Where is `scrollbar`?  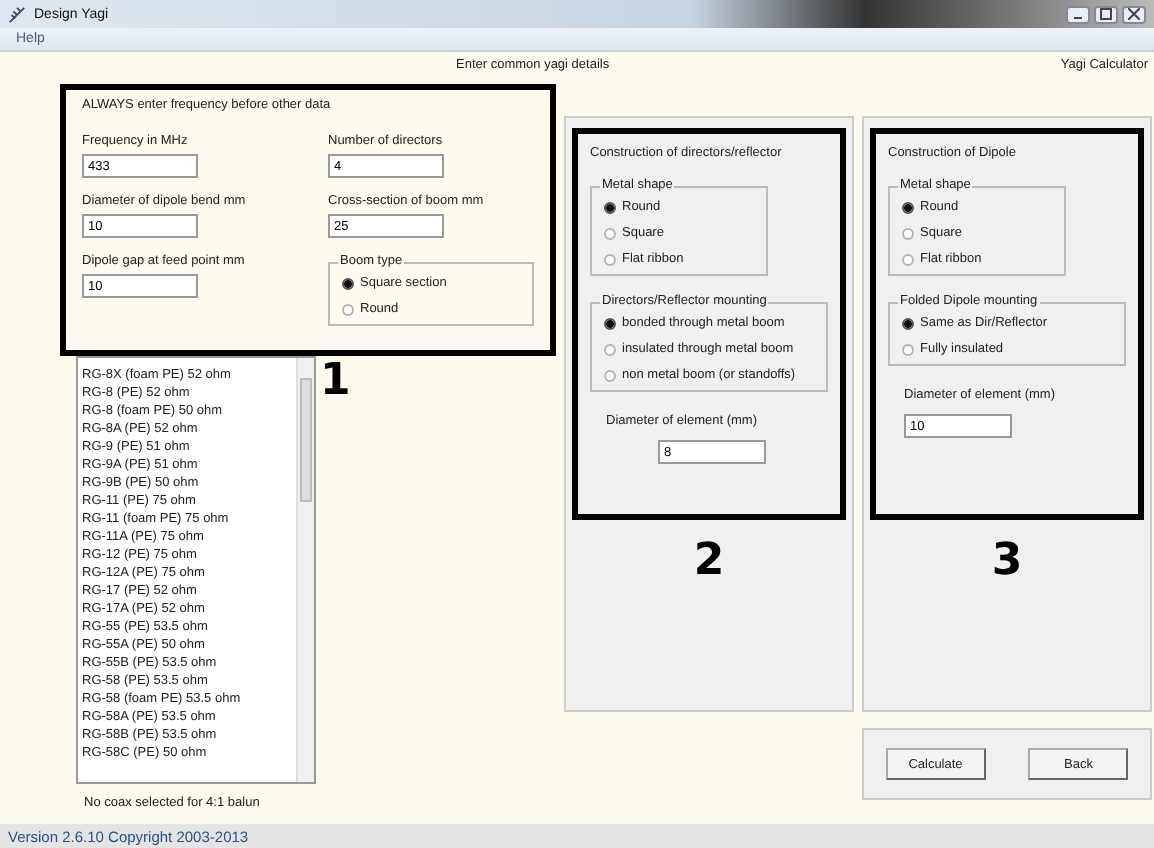 scrollbar is located at coordinates (305, 570).